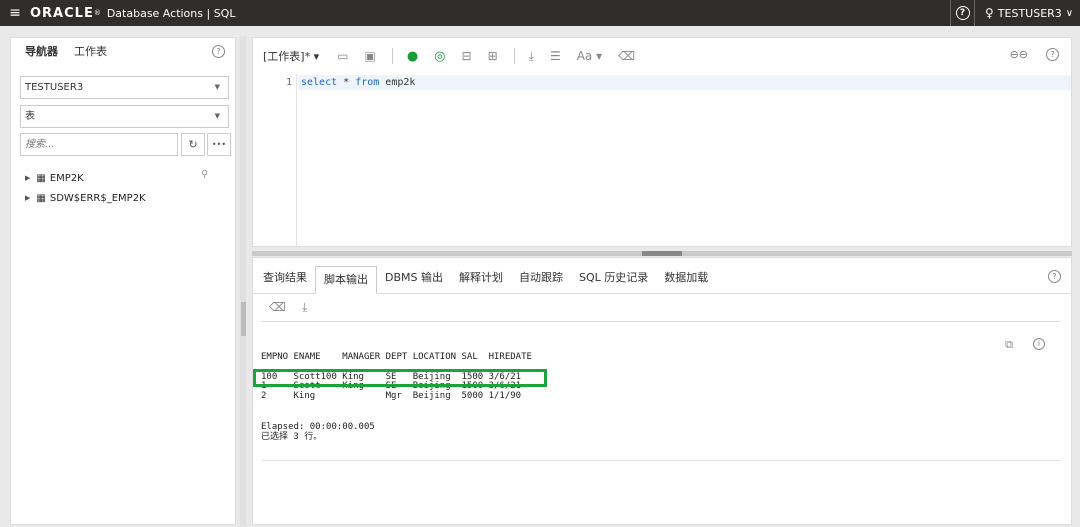 This screenshot has width=1080, height=527. I want to click on clear-icon: ⌫, so click(626, 56).